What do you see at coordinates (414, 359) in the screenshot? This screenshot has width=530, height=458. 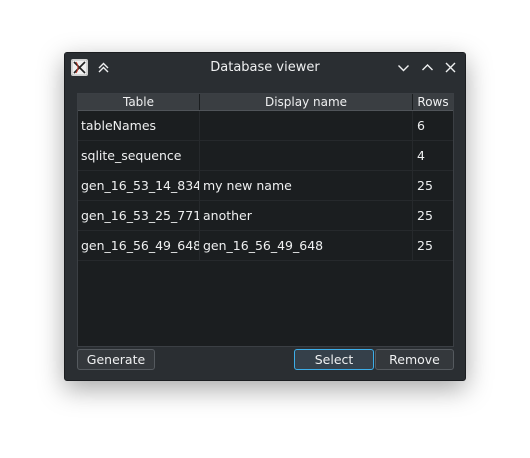 I see `remove-button: Remove` at bounding box center [414, 359].